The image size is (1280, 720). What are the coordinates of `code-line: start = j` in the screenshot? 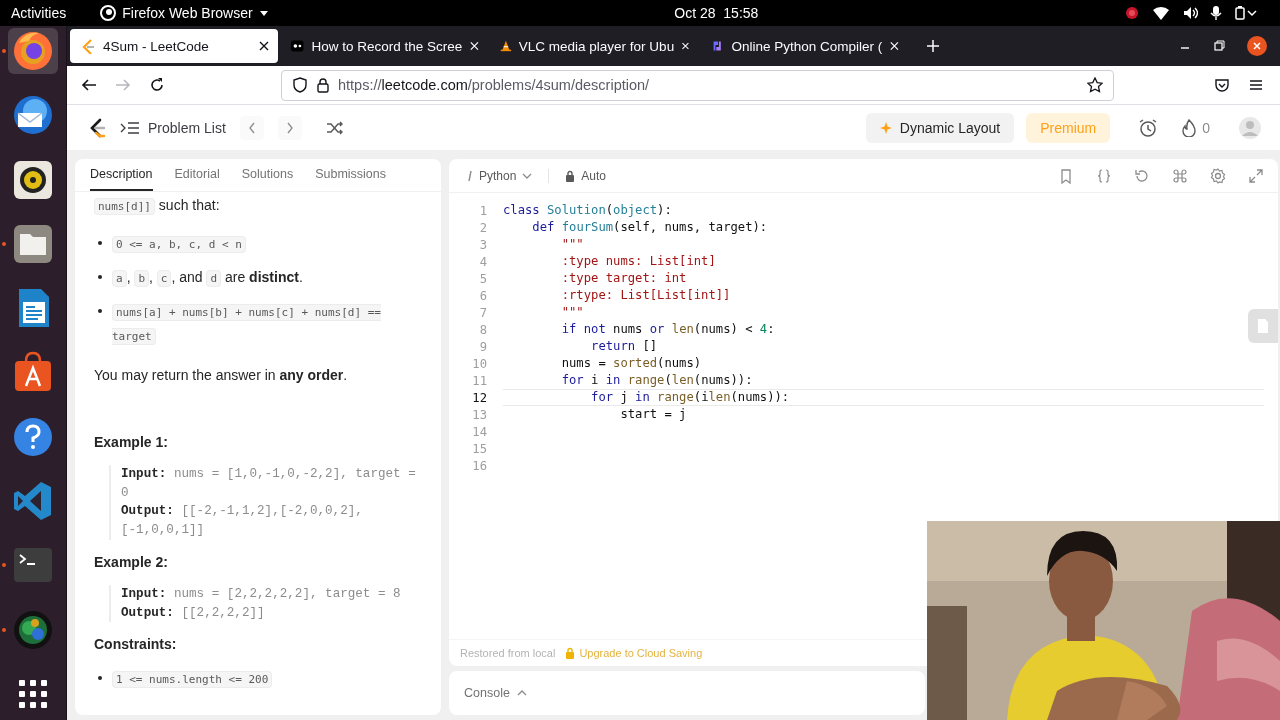 It's located at (653, 414).